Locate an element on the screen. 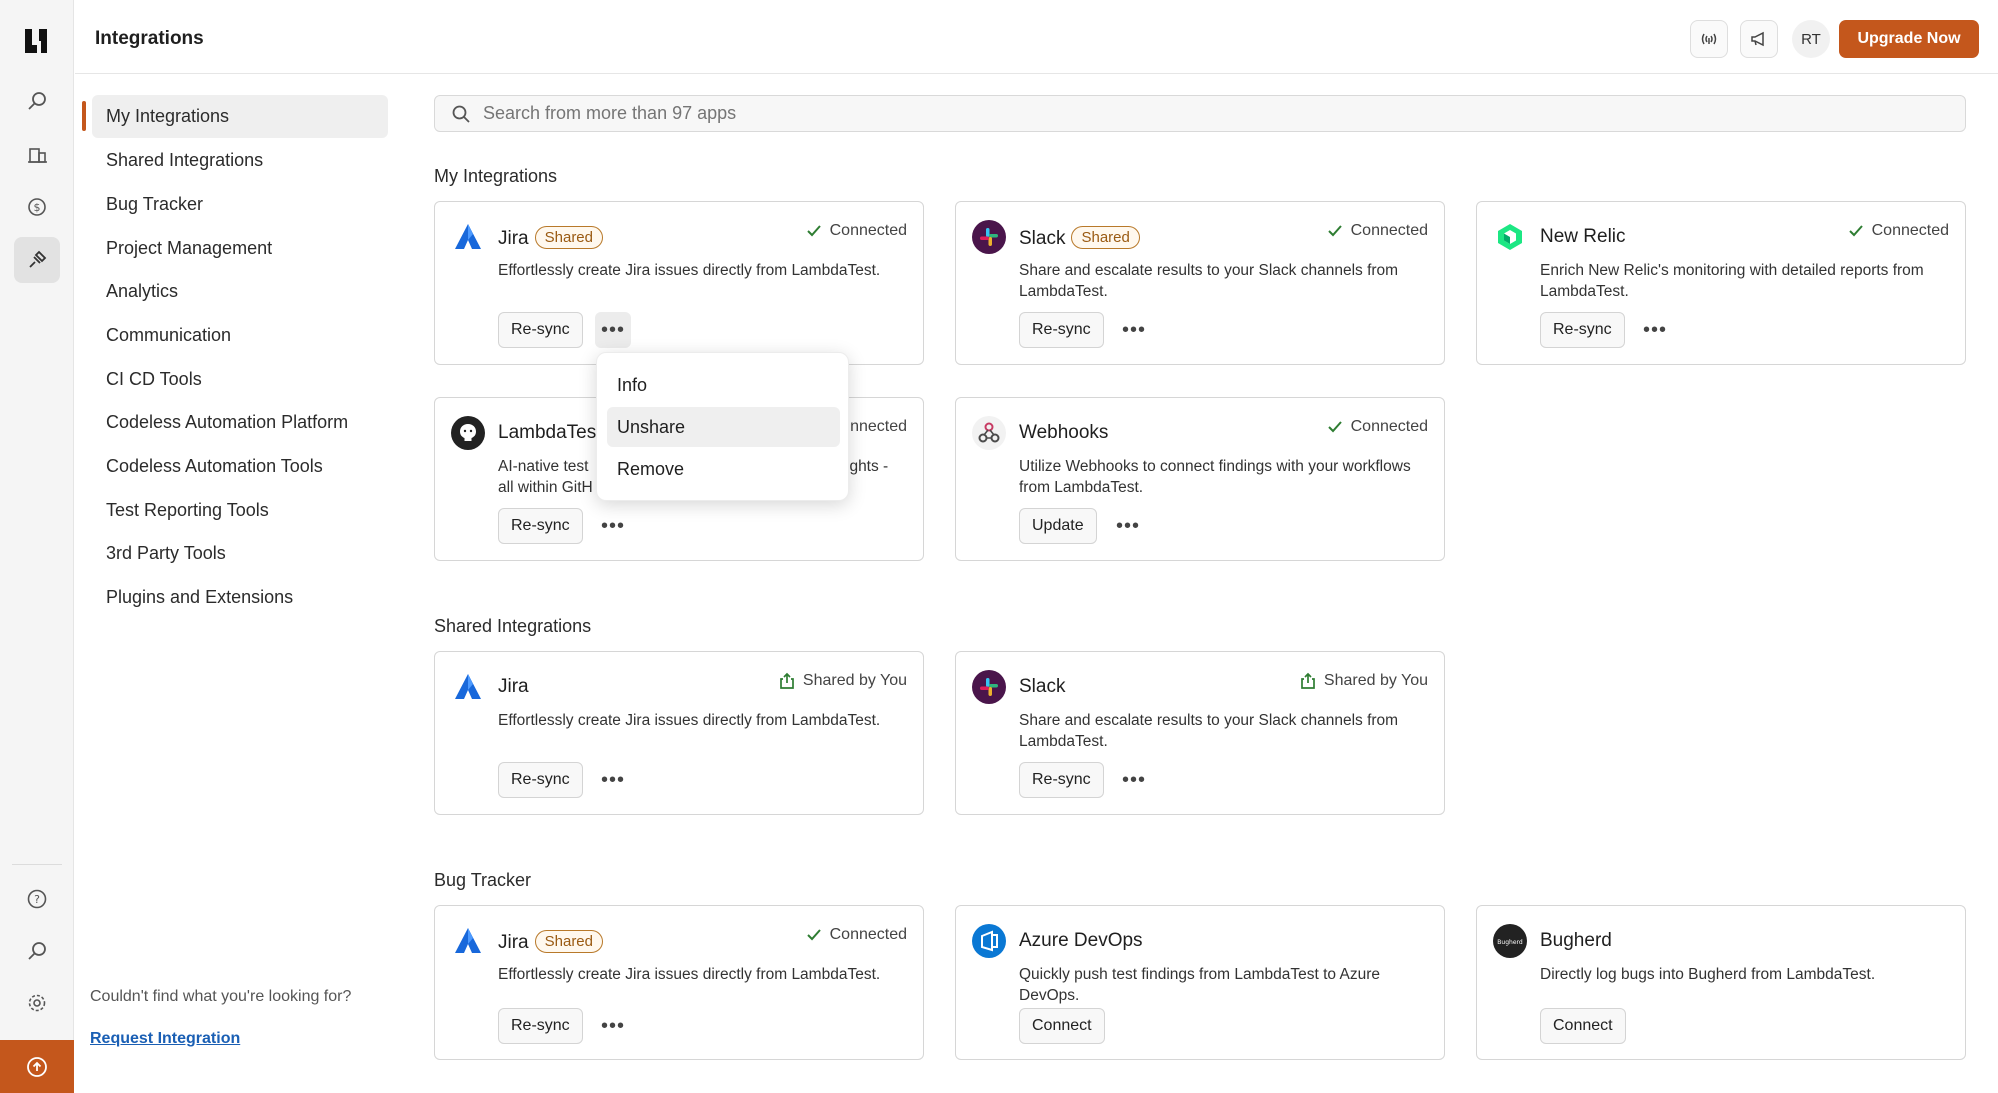 Image resolution: width=1998 pixels, height=1093 pixels. section-title-my-integrations: My Integrations is located at coordinates (496, 176).